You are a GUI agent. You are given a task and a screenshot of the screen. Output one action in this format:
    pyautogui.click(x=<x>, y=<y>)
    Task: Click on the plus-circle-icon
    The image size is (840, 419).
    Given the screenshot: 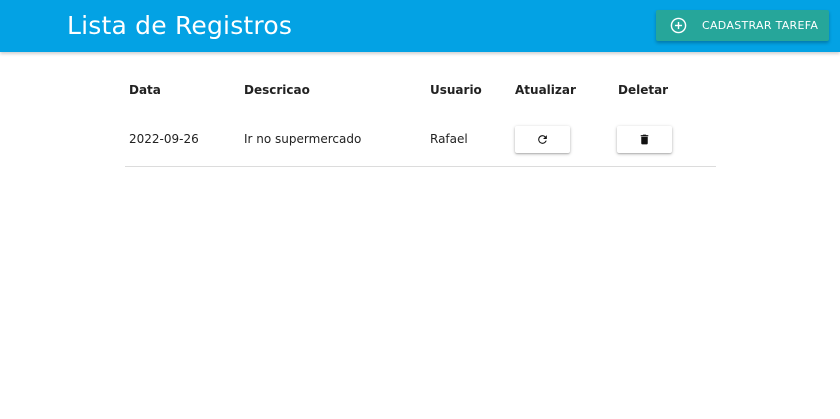 What is the action you would take?
    pyautogui.click(x=678, y=25)
    